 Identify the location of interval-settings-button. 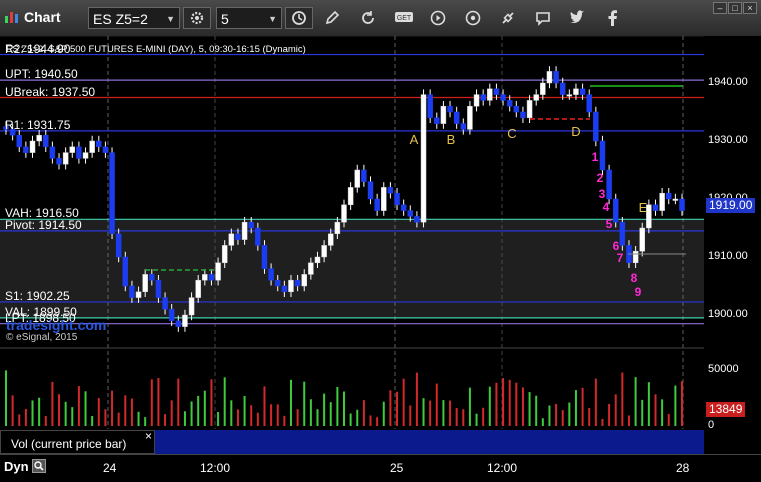
(197, 18).